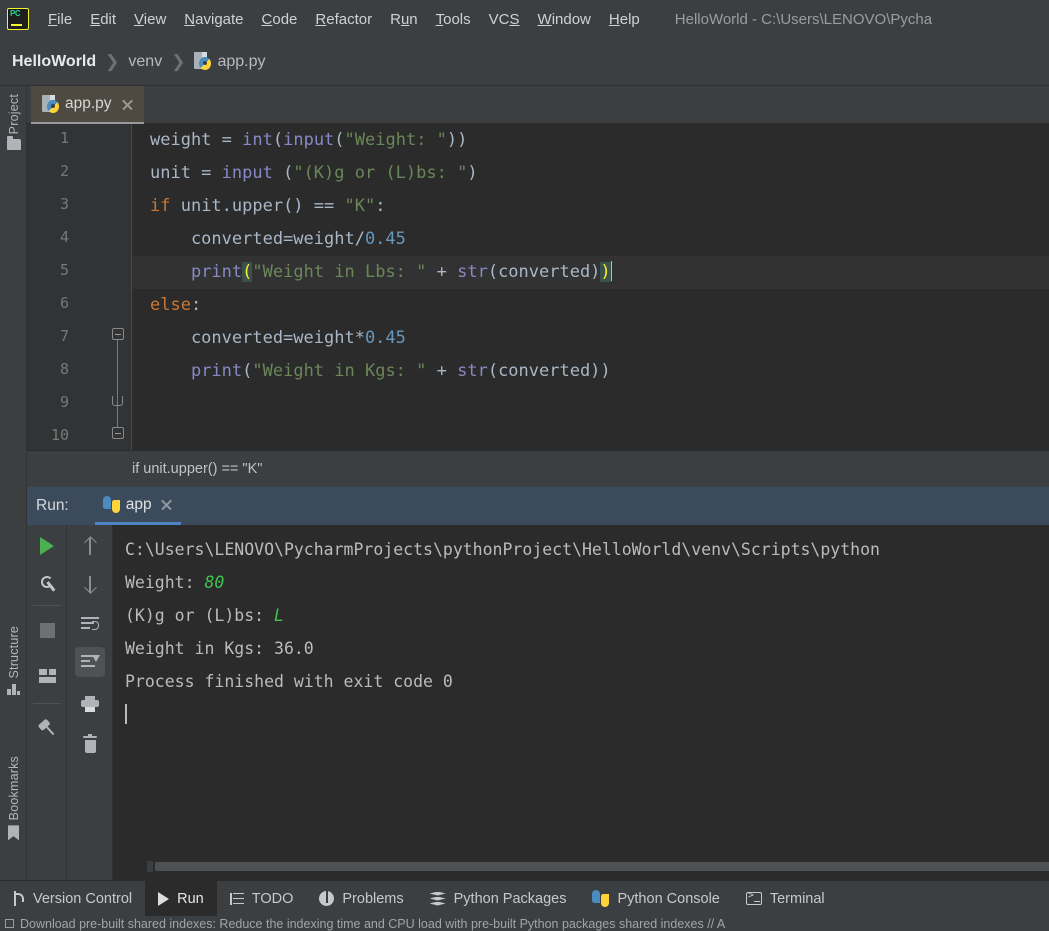  I want to click on bottom-tab-run: Run, so click(181, 898).